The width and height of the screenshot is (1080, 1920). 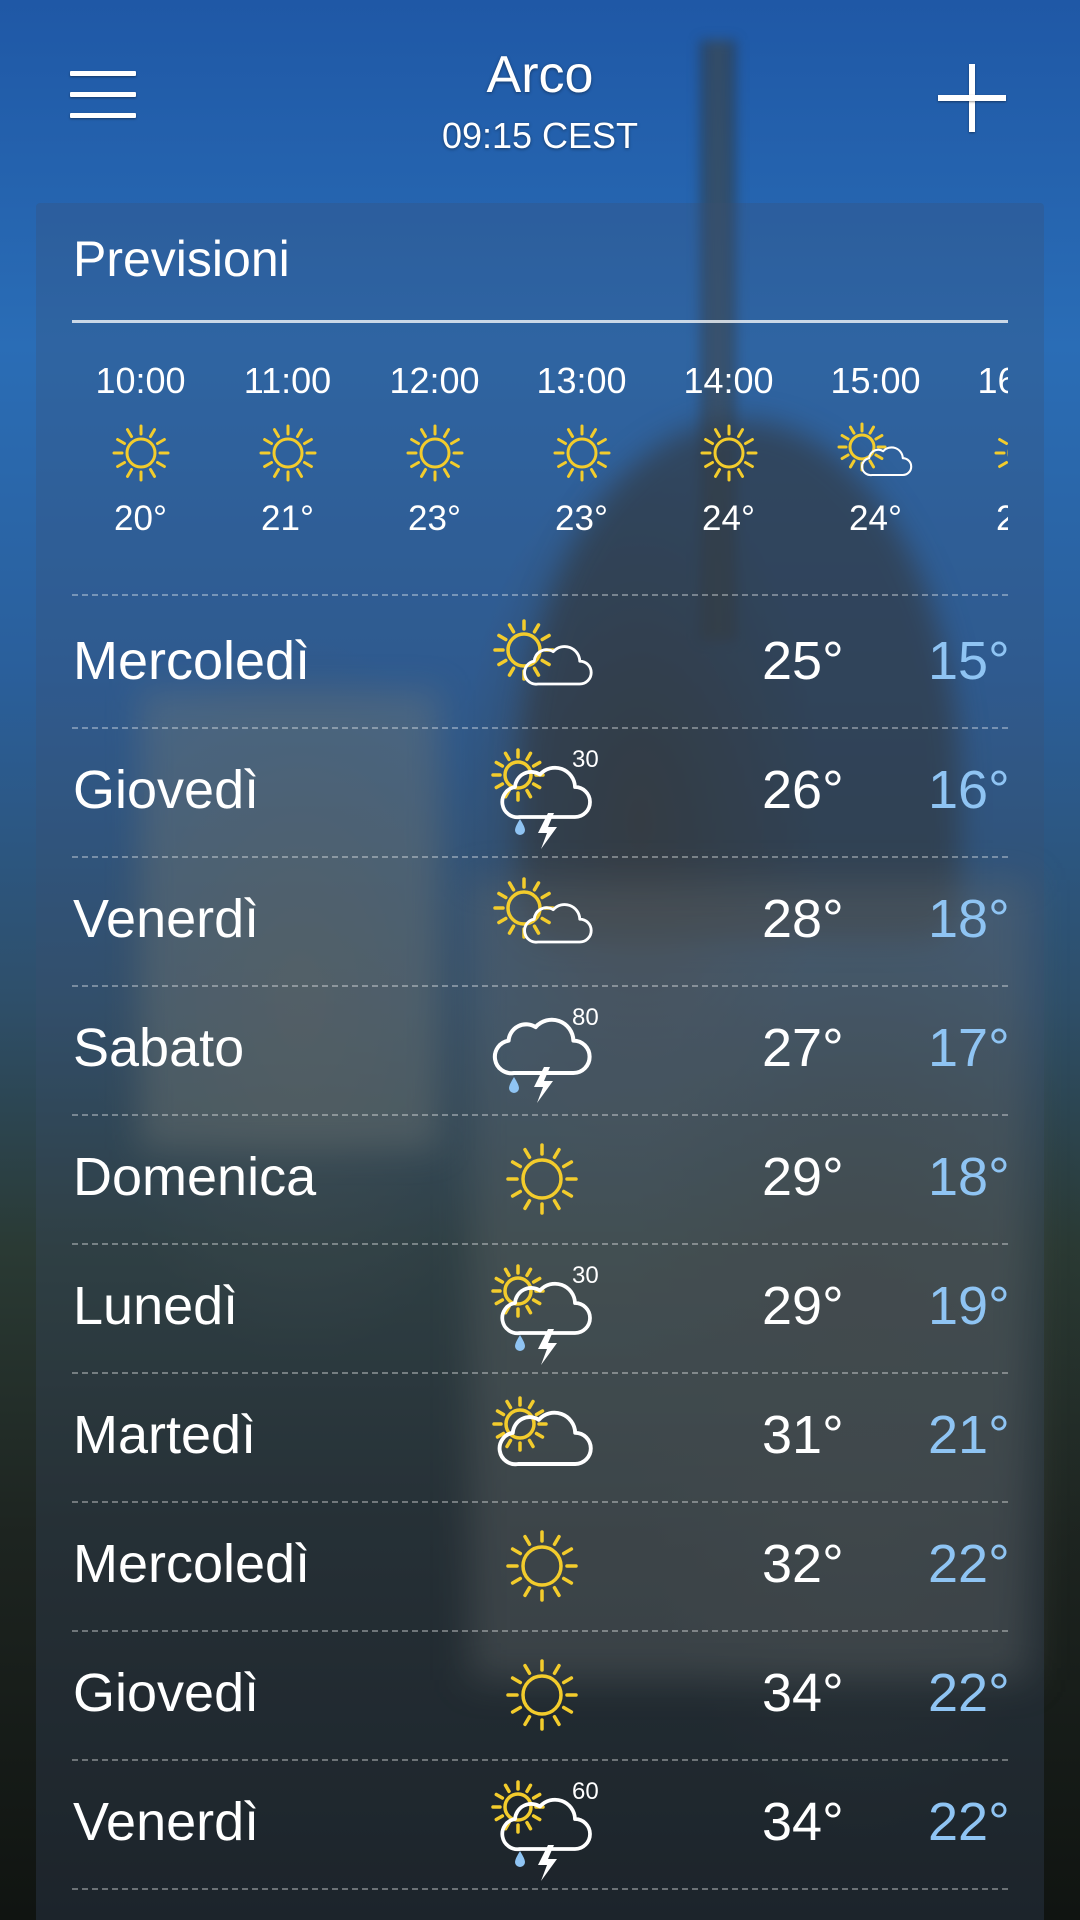 I want to click on hourly-item: 12:00 23°, so click(x=434, y=444).